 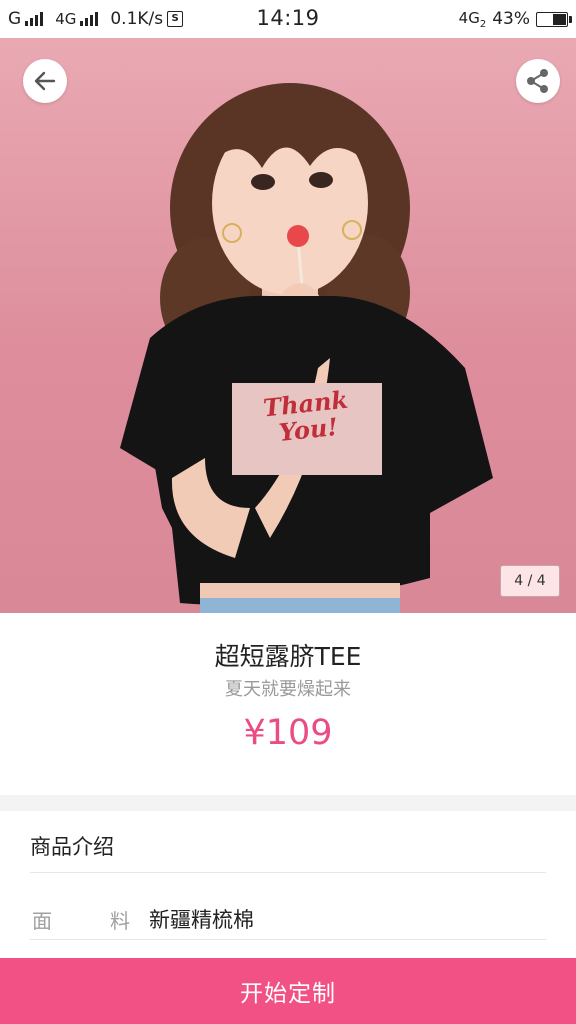 I want to click on product-price: ¥109, so click(x=288, y=733).